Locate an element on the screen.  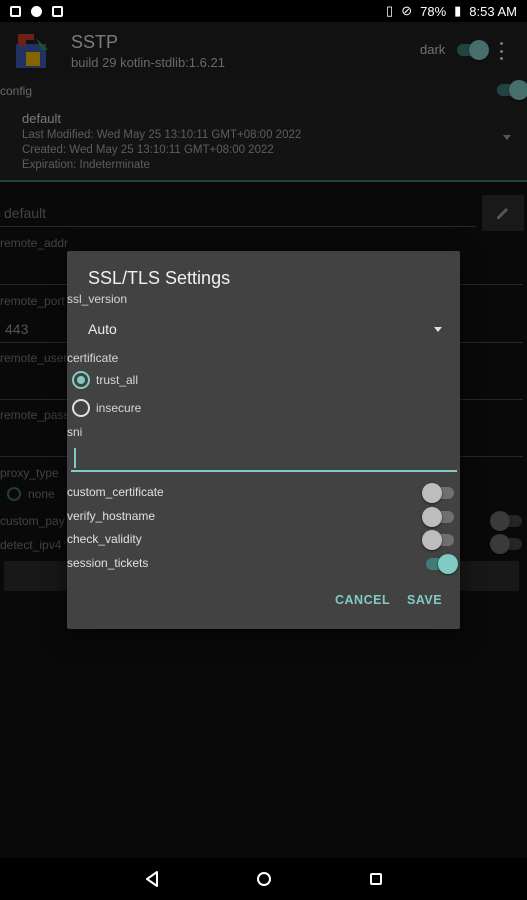
navigation-bar is located at coordinates (263, 879).